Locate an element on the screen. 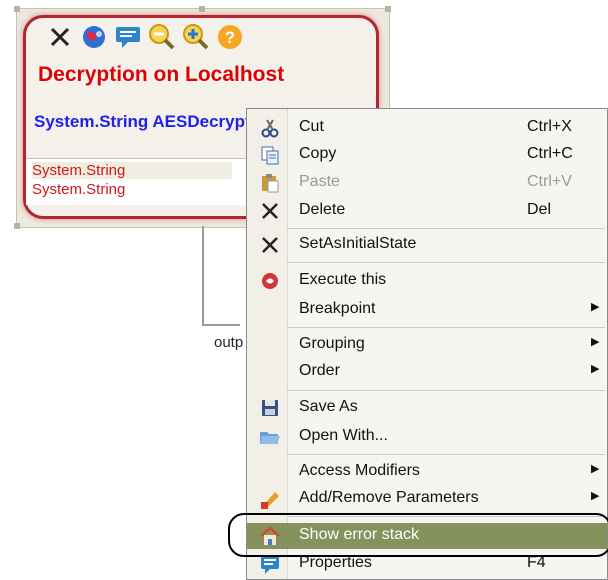  close-icon is located at coordinates (60, 37).